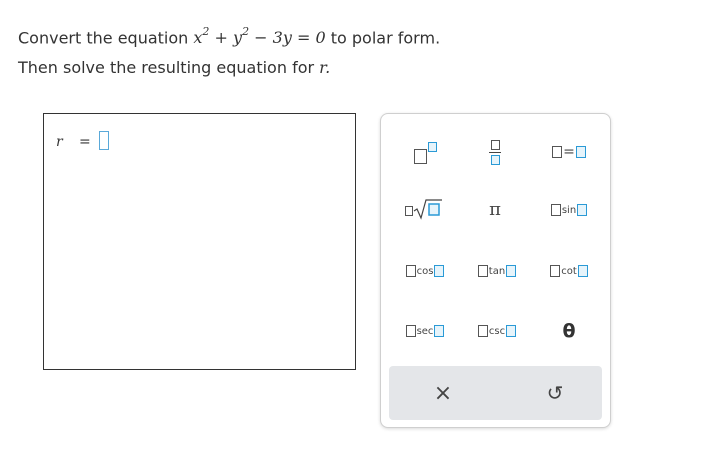 Image resolution: width=728 pixels, height=473 pixels. I want to click on cos-arg-box-icon, so click(410, 271).